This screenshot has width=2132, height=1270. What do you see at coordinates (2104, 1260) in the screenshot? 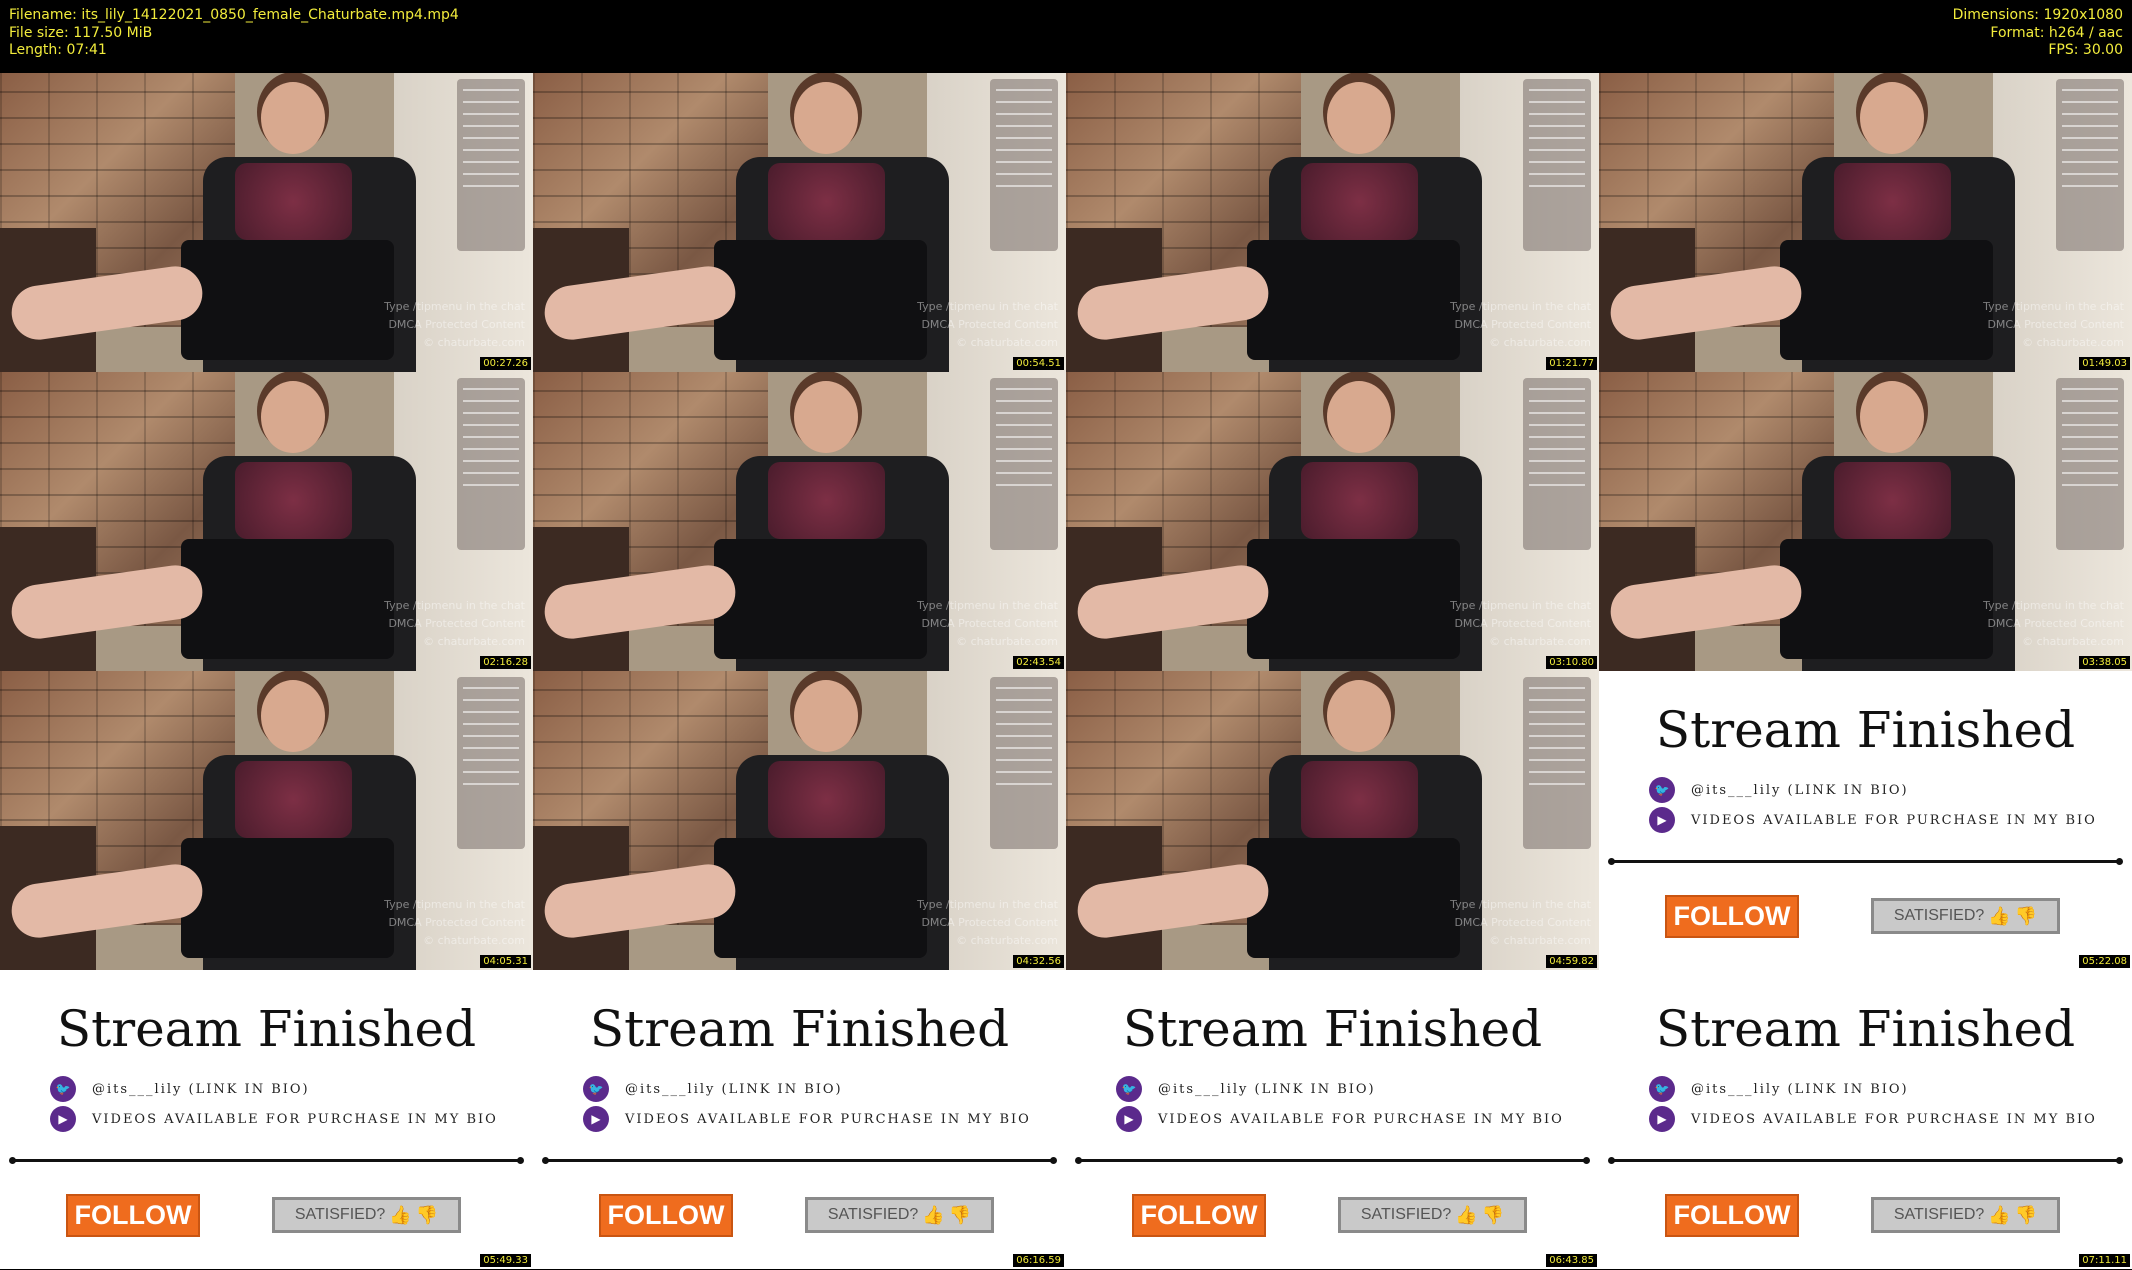
I see `timestamp: 07:11.11` at bounding box center [2104, 1260].